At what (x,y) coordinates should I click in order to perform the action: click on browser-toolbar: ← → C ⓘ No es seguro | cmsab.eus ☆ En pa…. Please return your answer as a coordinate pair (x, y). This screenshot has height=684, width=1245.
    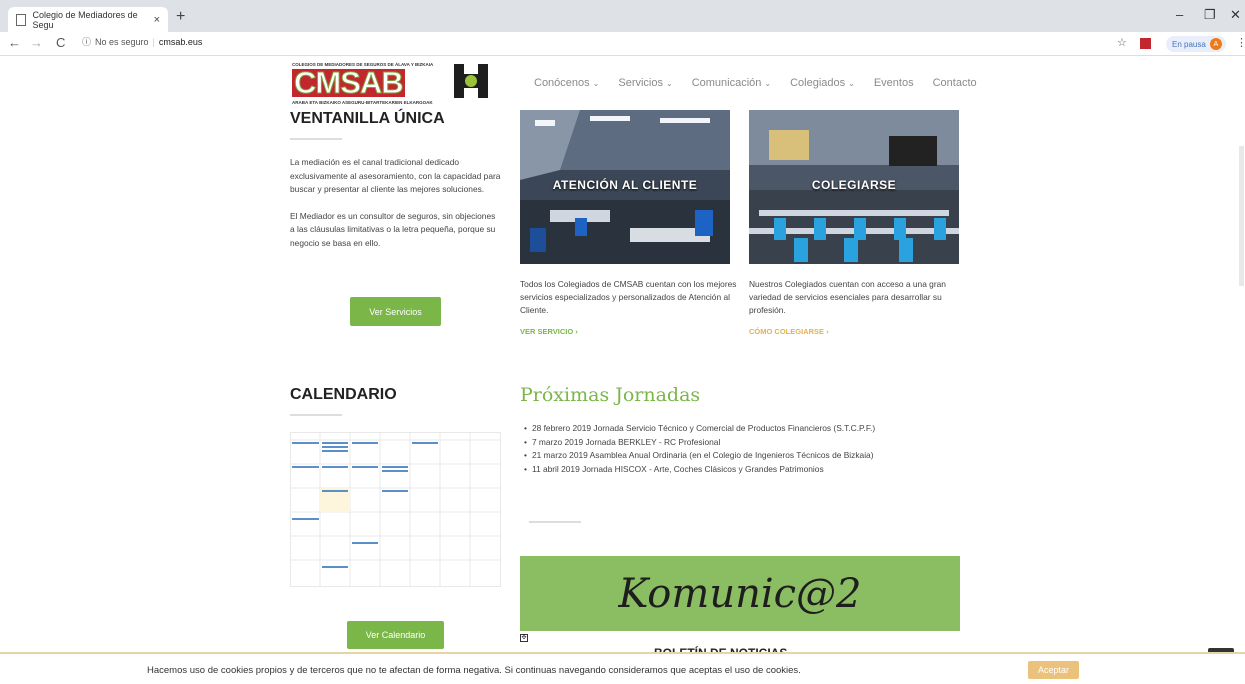
    Looking at the image, I should click on (622, 44).